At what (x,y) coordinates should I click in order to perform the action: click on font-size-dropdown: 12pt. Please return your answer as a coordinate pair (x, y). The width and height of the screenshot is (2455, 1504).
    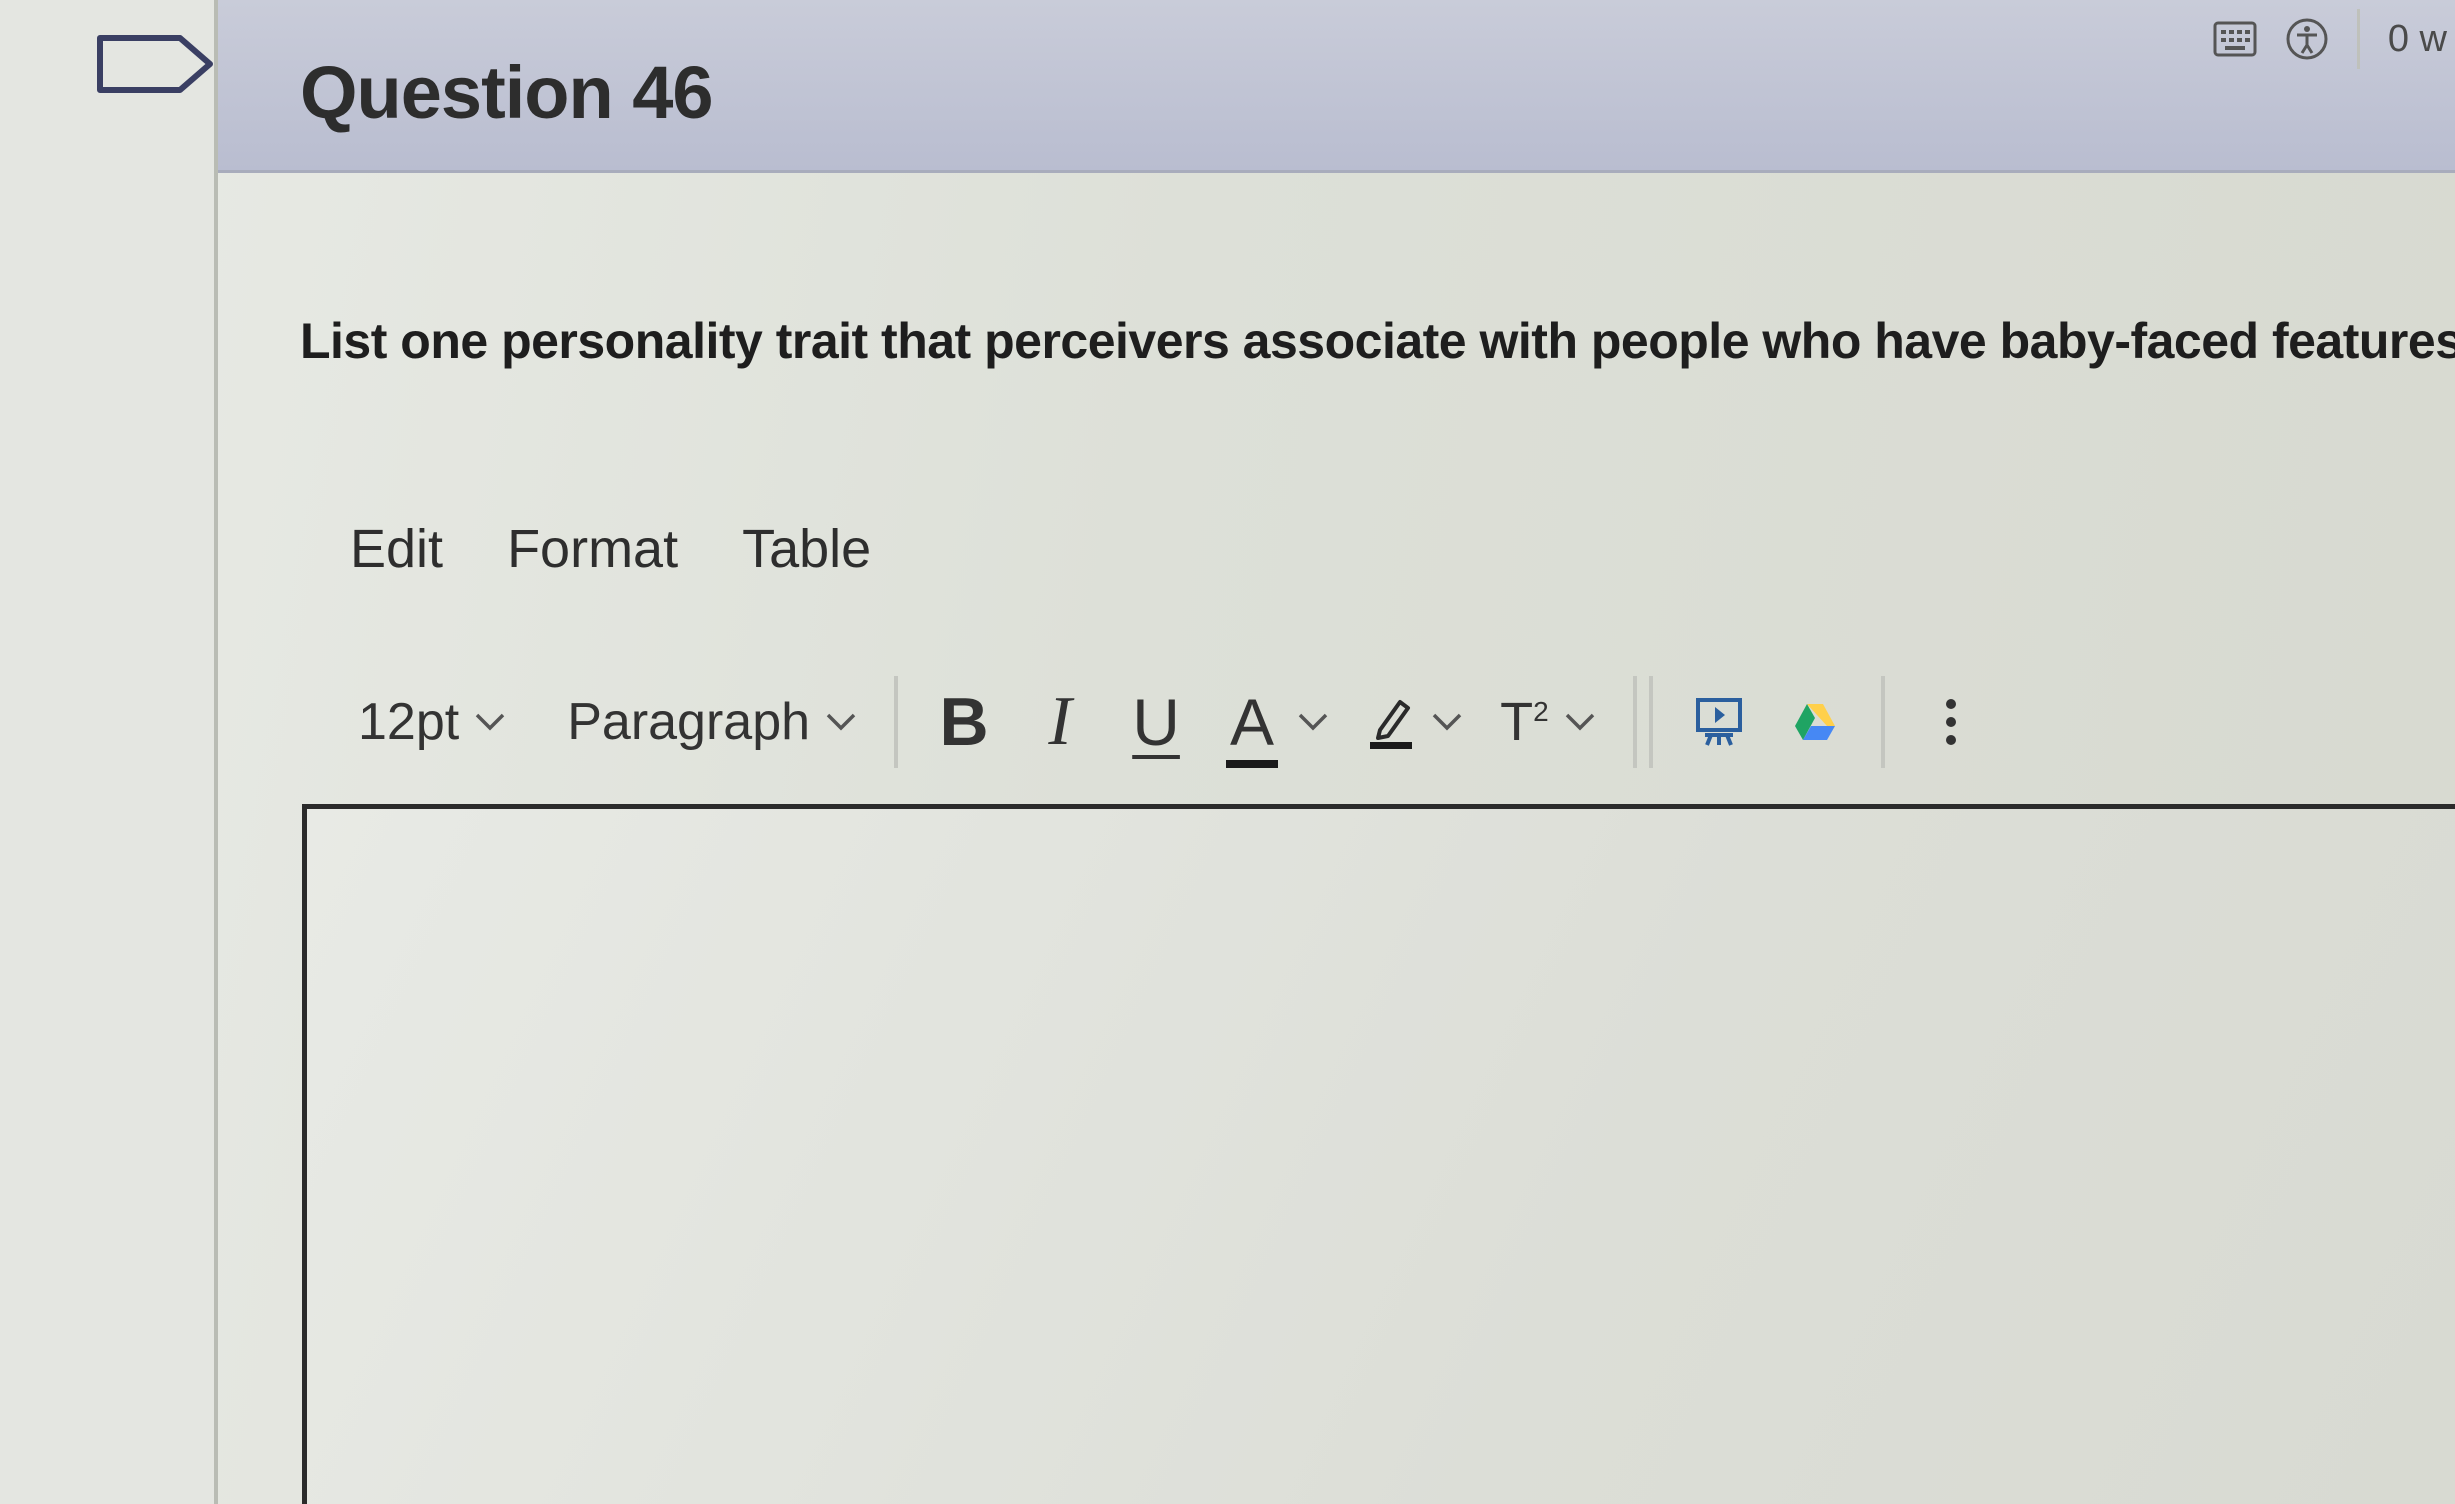
    Looking at the image, I should click on (432, 722).